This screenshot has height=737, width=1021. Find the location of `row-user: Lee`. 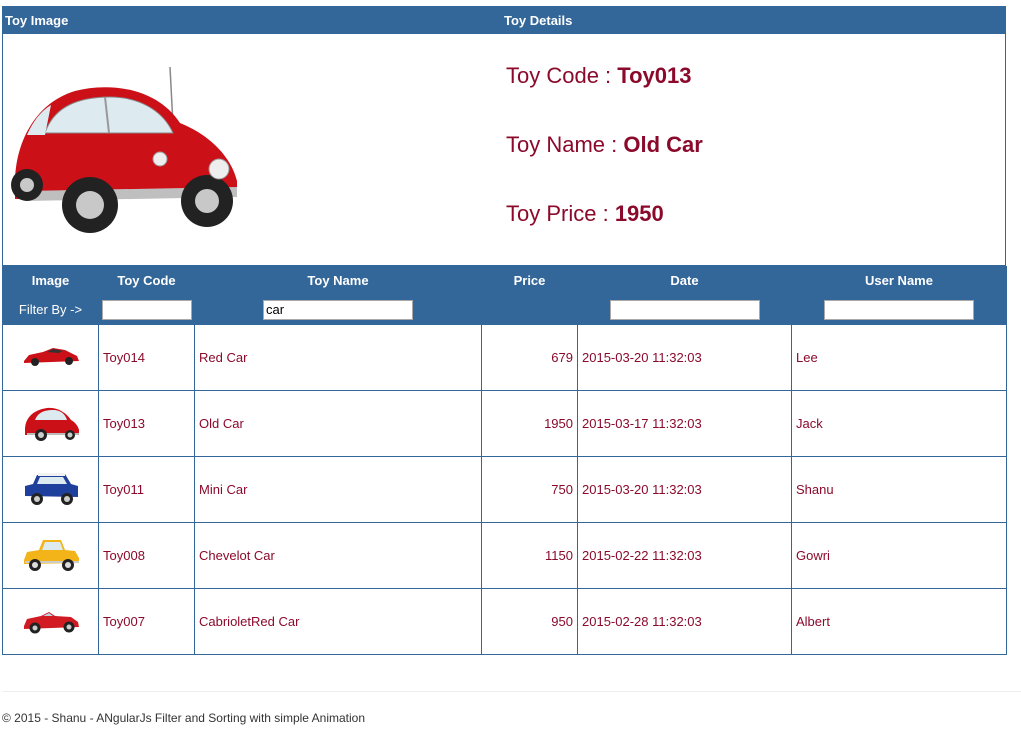

row-user: Lee is located at coordinates (899, 357).